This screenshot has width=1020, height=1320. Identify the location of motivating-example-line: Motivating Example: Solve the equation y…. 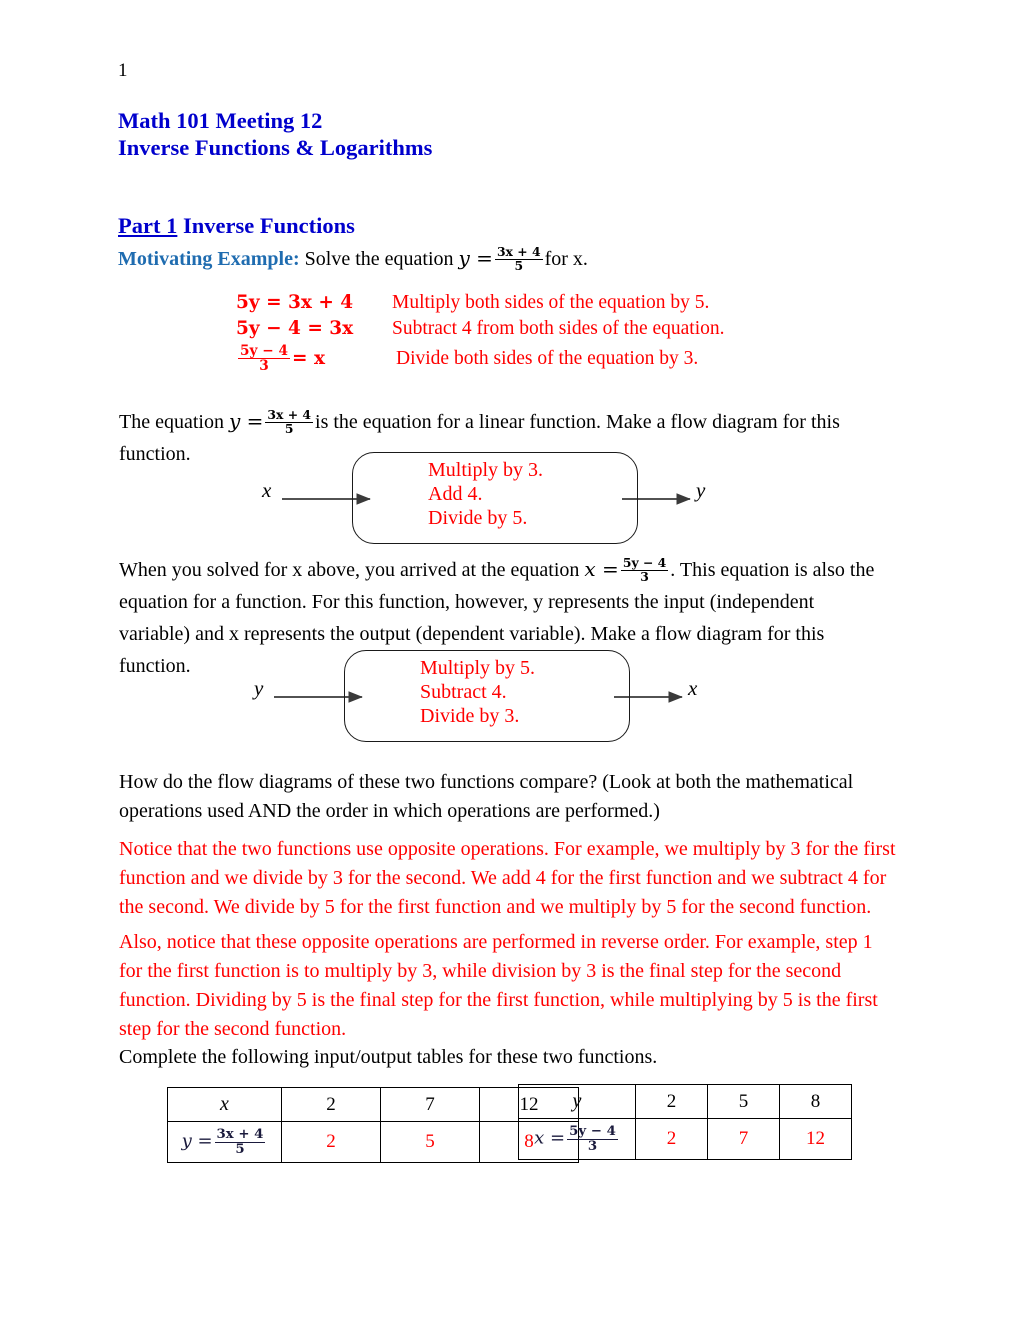
(353, 259).